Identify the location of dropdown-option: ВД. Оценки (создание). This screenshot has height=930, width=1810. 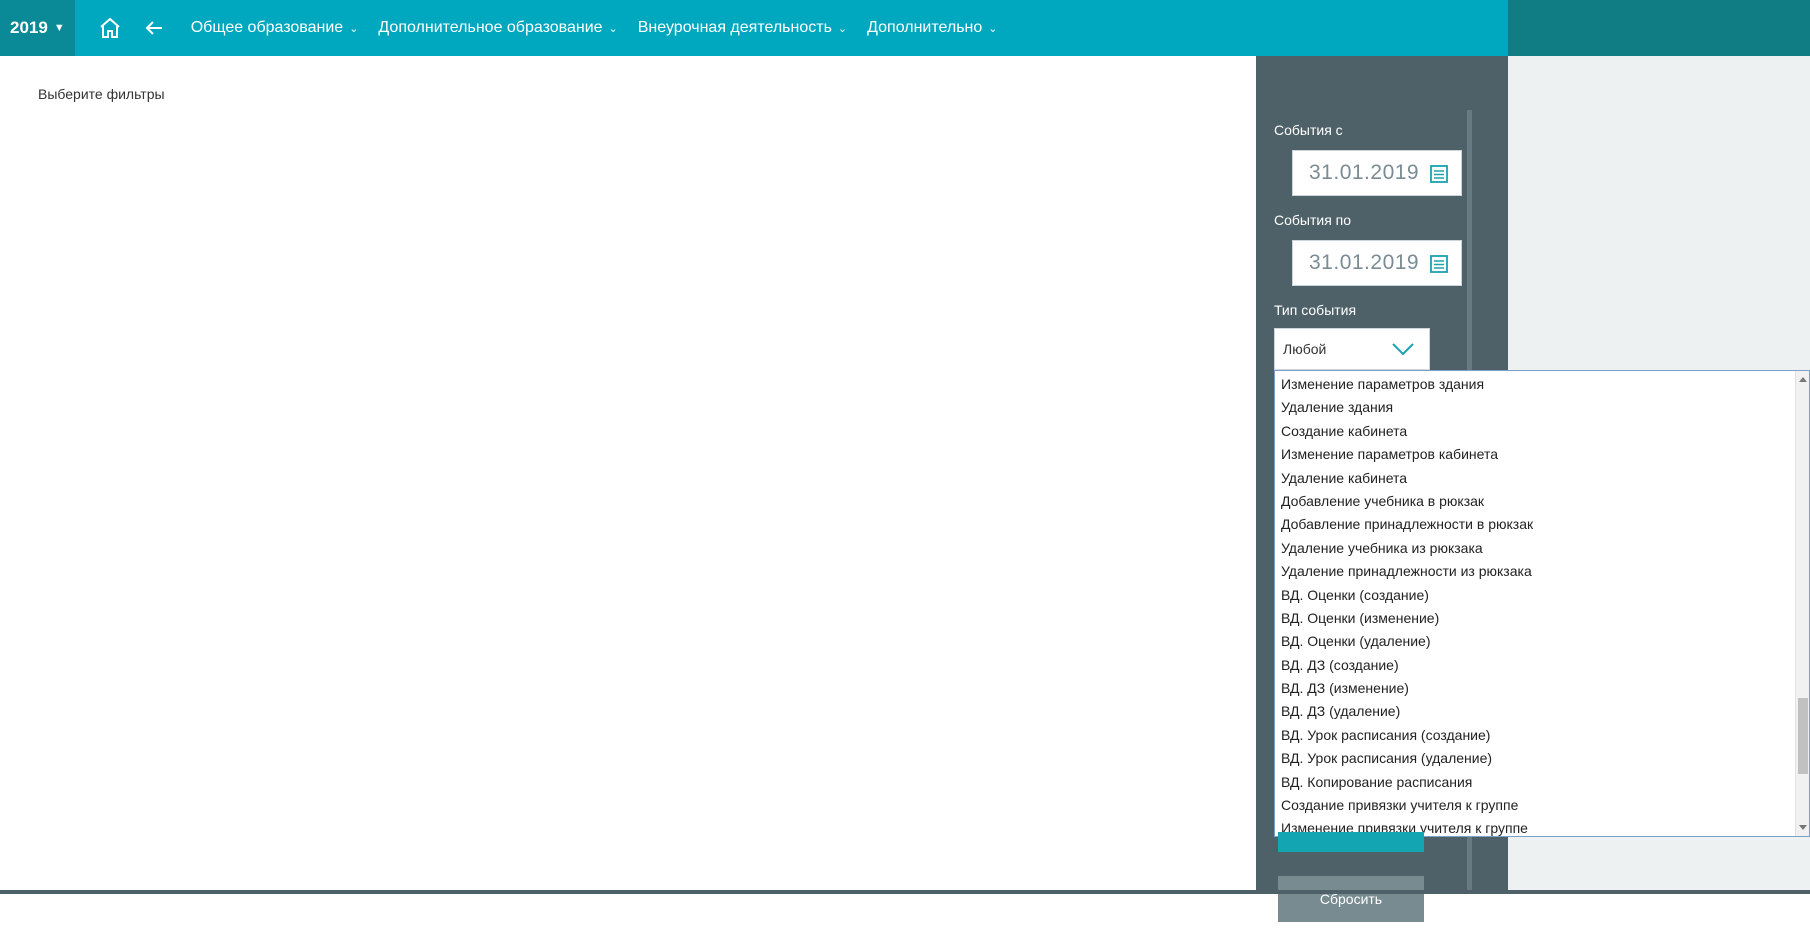
(1542, 595).